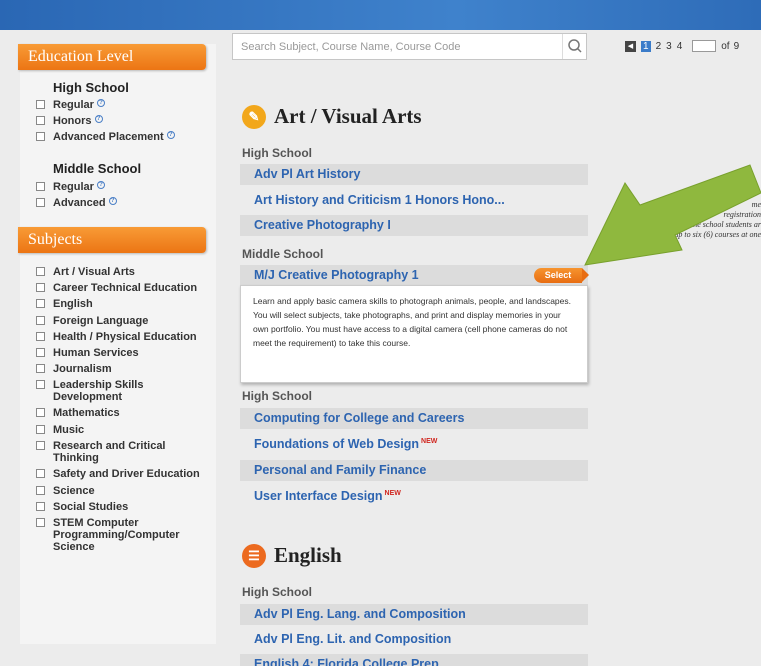  I want to click on education-level-header: Education Level, so click(112, 57).